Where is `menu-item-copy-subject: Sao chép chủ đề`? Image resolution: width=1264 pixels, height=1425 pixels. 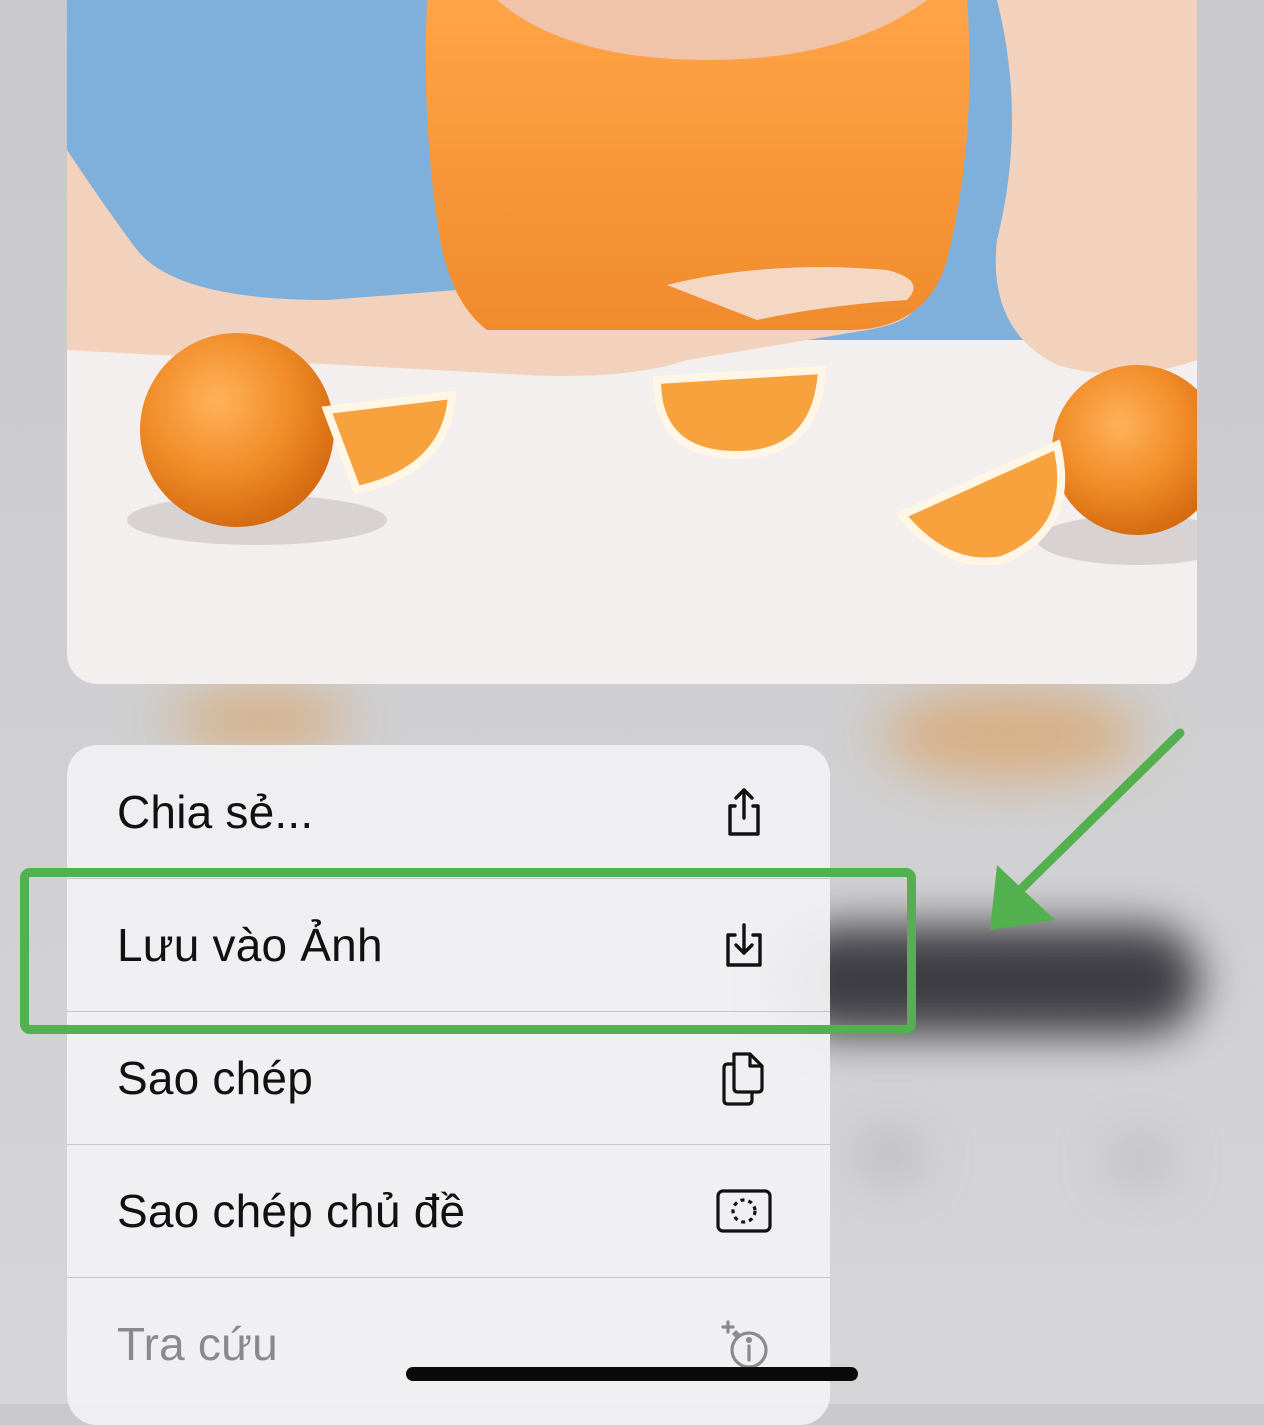 menu-item-copy-subject: Sao chép chủ đề is located at coordinates (448, 1210).